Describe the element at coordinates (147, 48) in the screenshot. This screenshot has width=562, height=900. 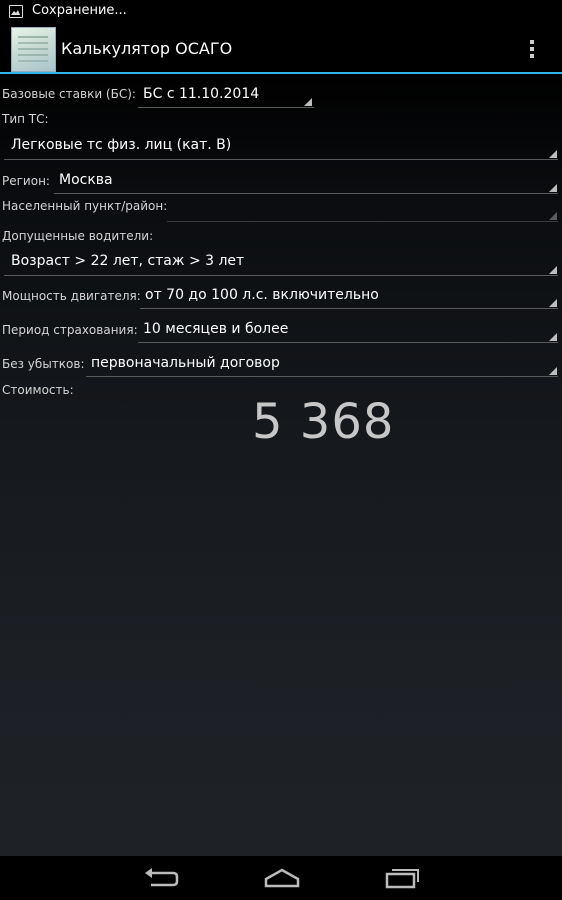
I see `app-title: Калькулятор ОСАГО` at that location.